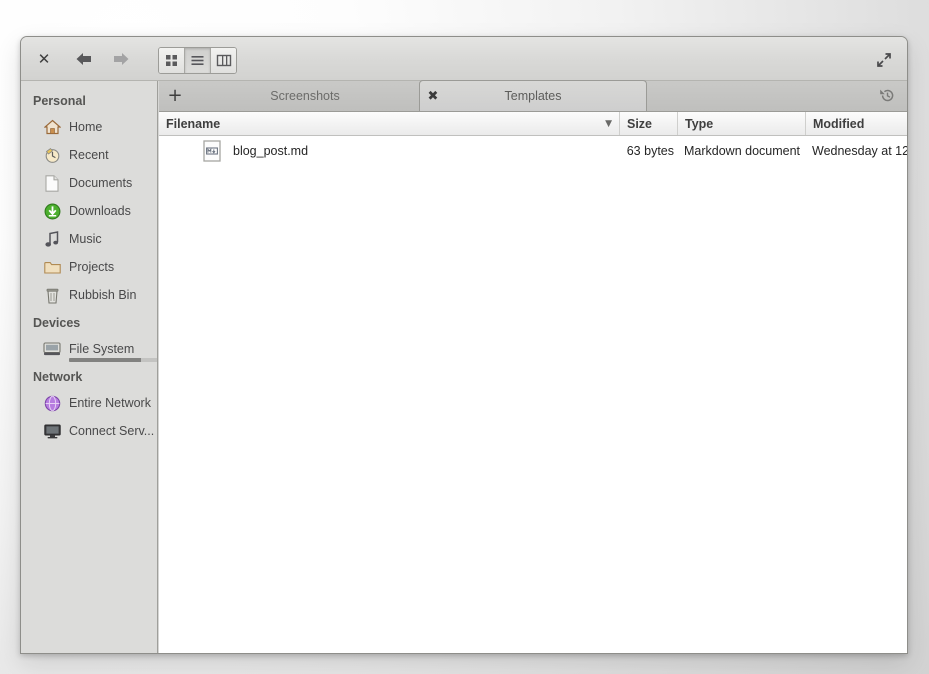 Image resolution: width=929 pixels, height=674 pixels. I want to click on sidebar-item-file-system: File System, so click(89, 349).